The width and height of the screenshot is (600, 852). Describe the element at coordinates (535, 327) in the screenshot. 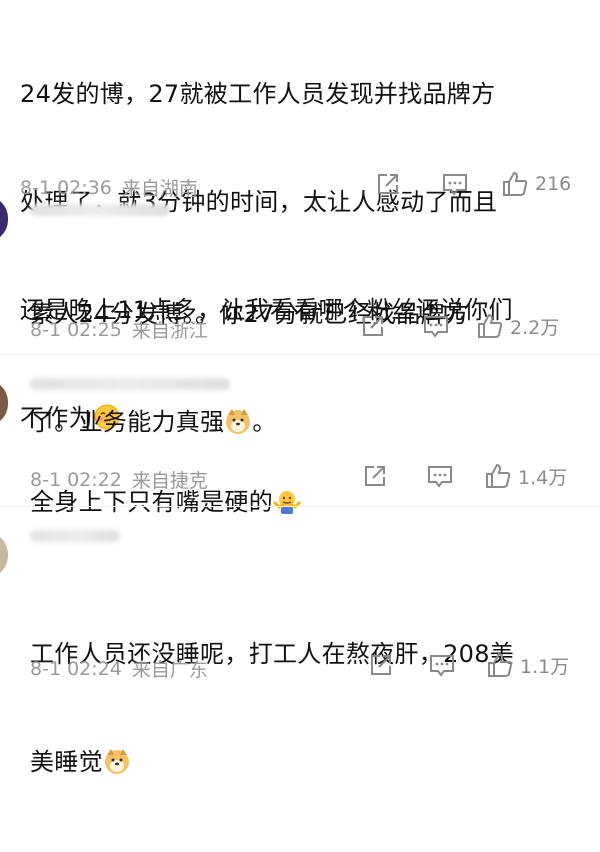

I see `like-count: 2.2万` at that location.